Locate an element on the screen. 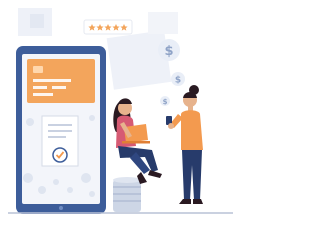 The width and height of the screenshot is (320, 244). standing-woman is located at coordinates (184, 144).